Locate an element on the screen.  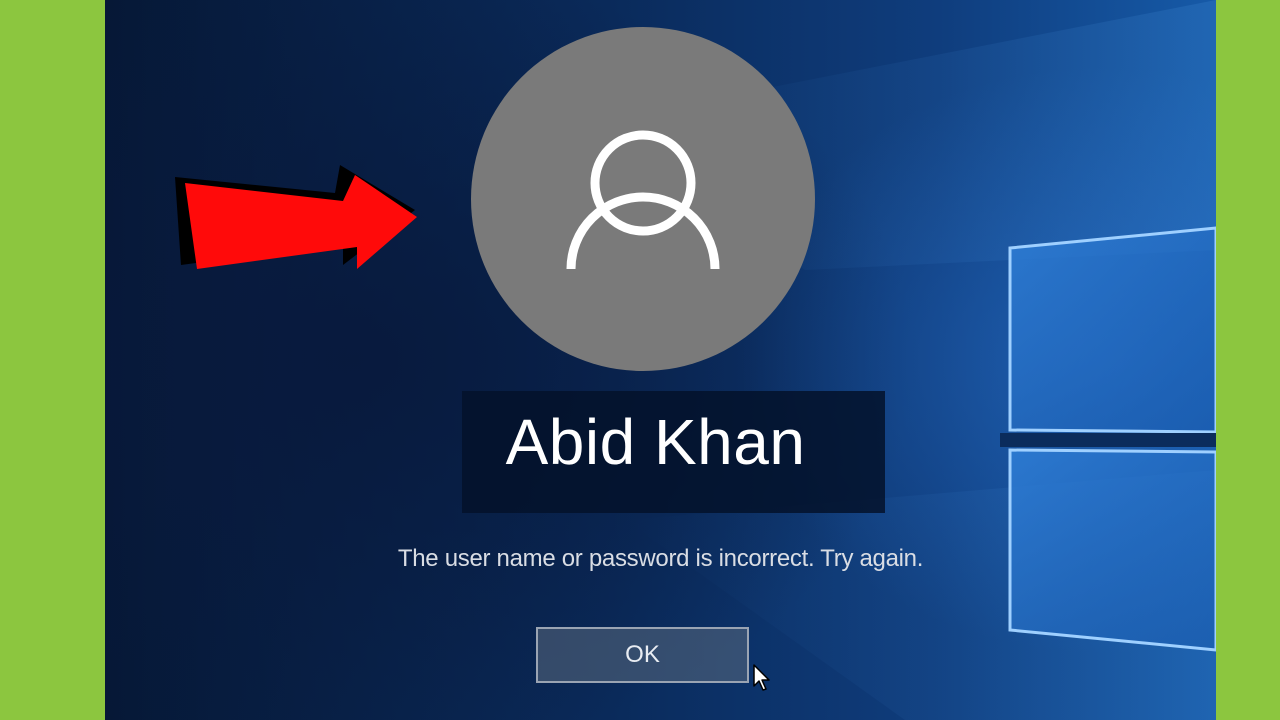
username: Abid Khan is located at coordinates (655, 442).